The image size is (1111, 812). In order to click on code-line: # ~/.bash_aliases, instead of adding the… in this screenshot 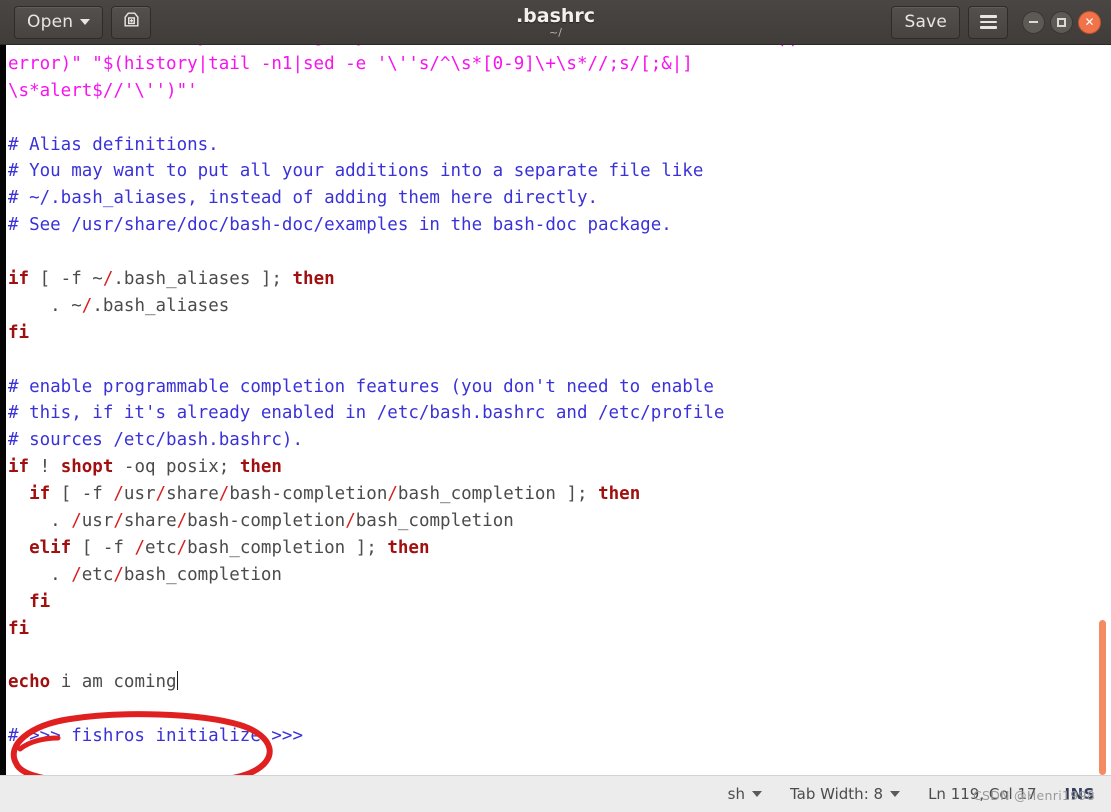, I will do `click(553, 198)`.